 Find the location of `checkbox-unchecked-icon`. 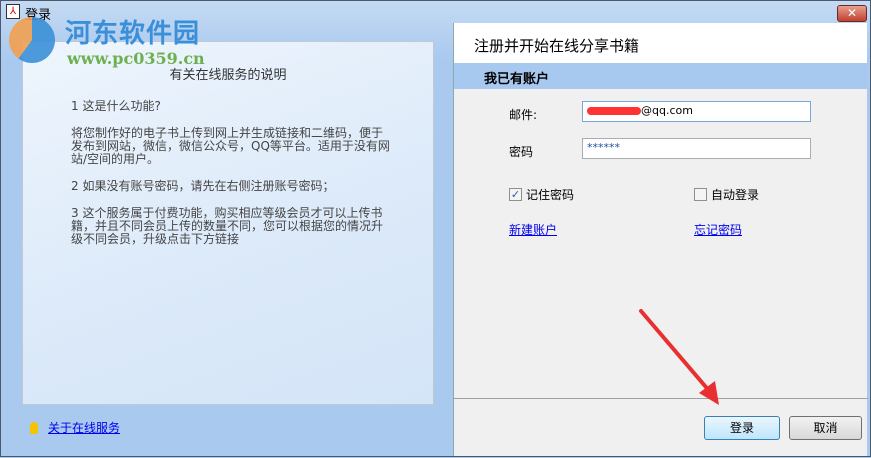

checkbox-unchecked-icon is located at coordinates (700, 194).